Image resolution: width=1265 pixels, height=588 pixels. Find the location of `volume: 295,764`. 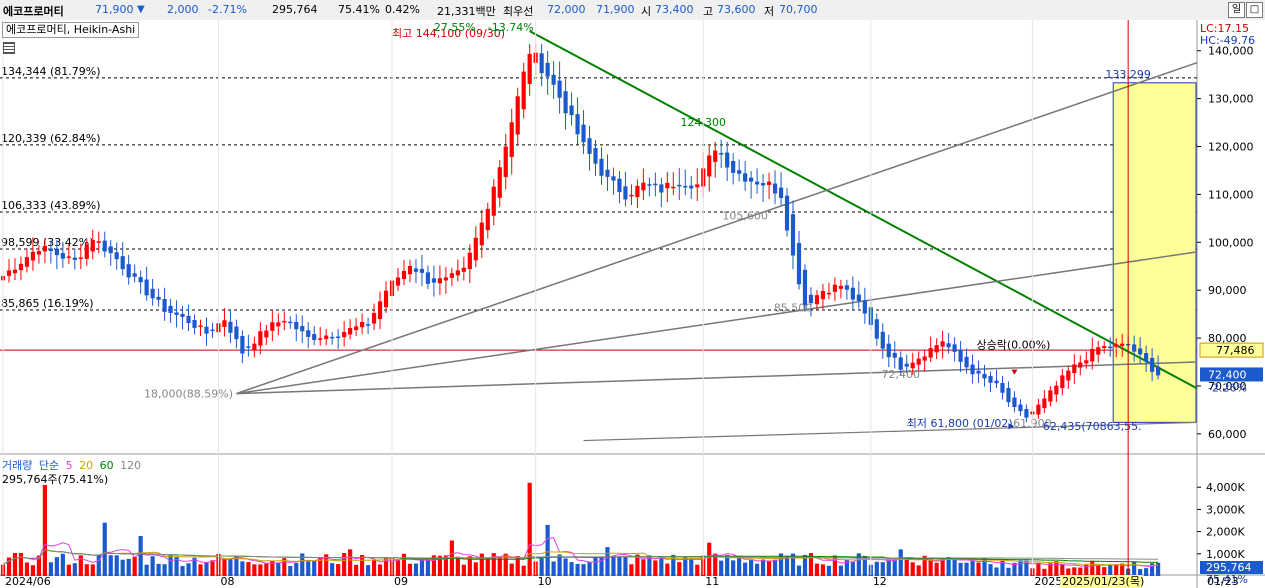

volume: 295,764 is located at coordinates (295, 9).